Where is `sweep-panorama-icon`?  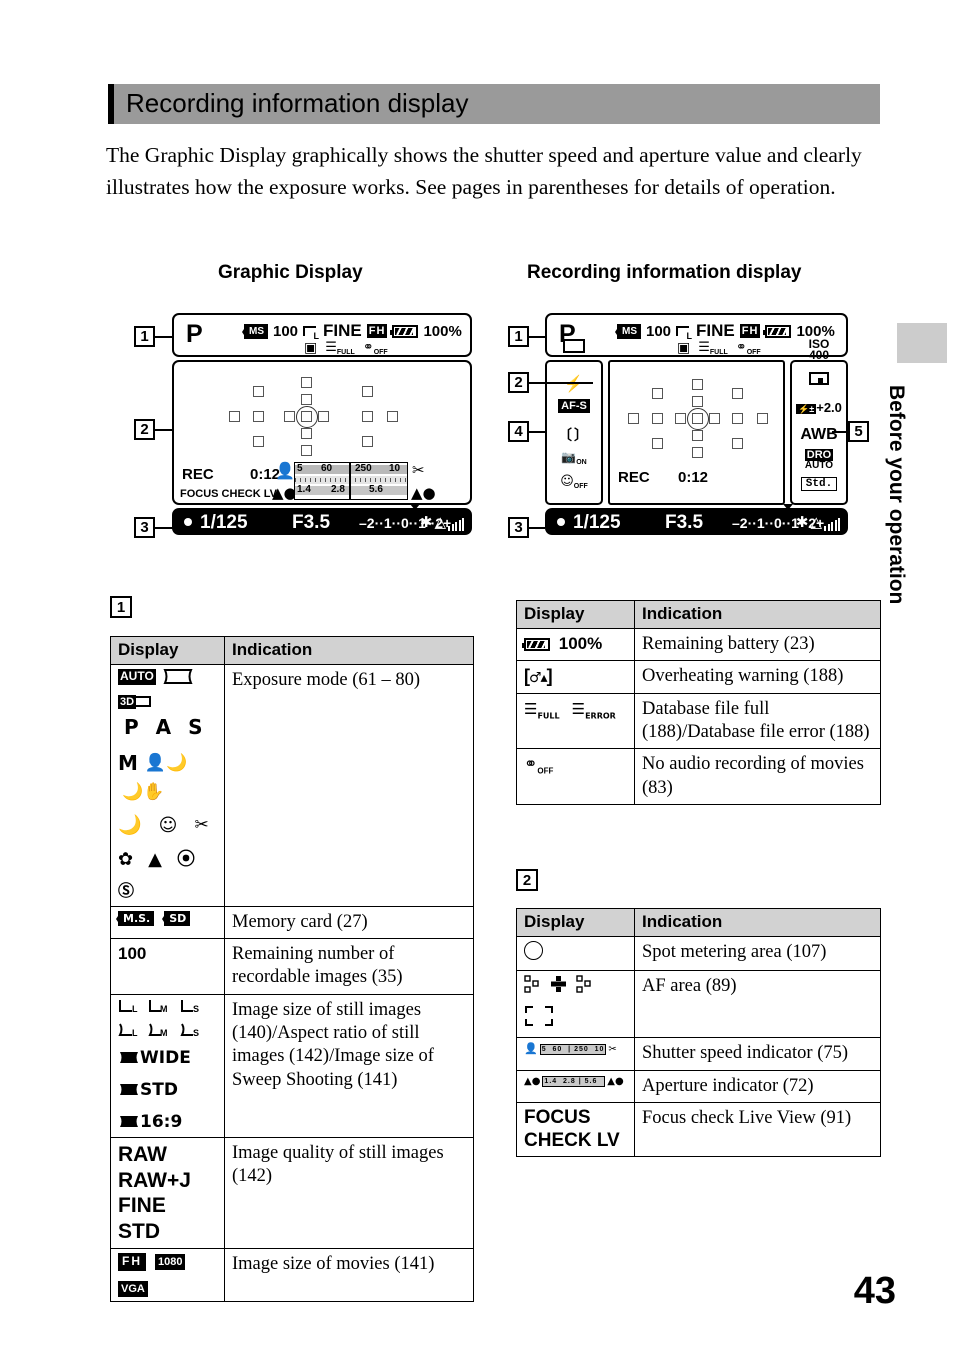 sweep-panorama-icon is located at coordinates (178, 677).